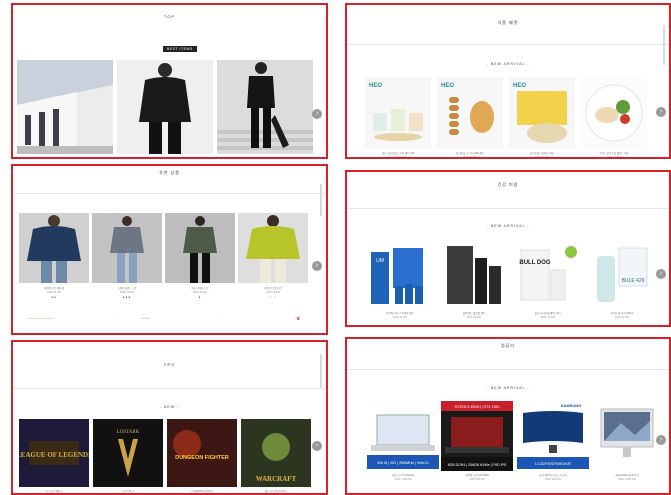 The image size is (671, 495). I want to click on crown-logo-icon: ♛, so click(298, 319).